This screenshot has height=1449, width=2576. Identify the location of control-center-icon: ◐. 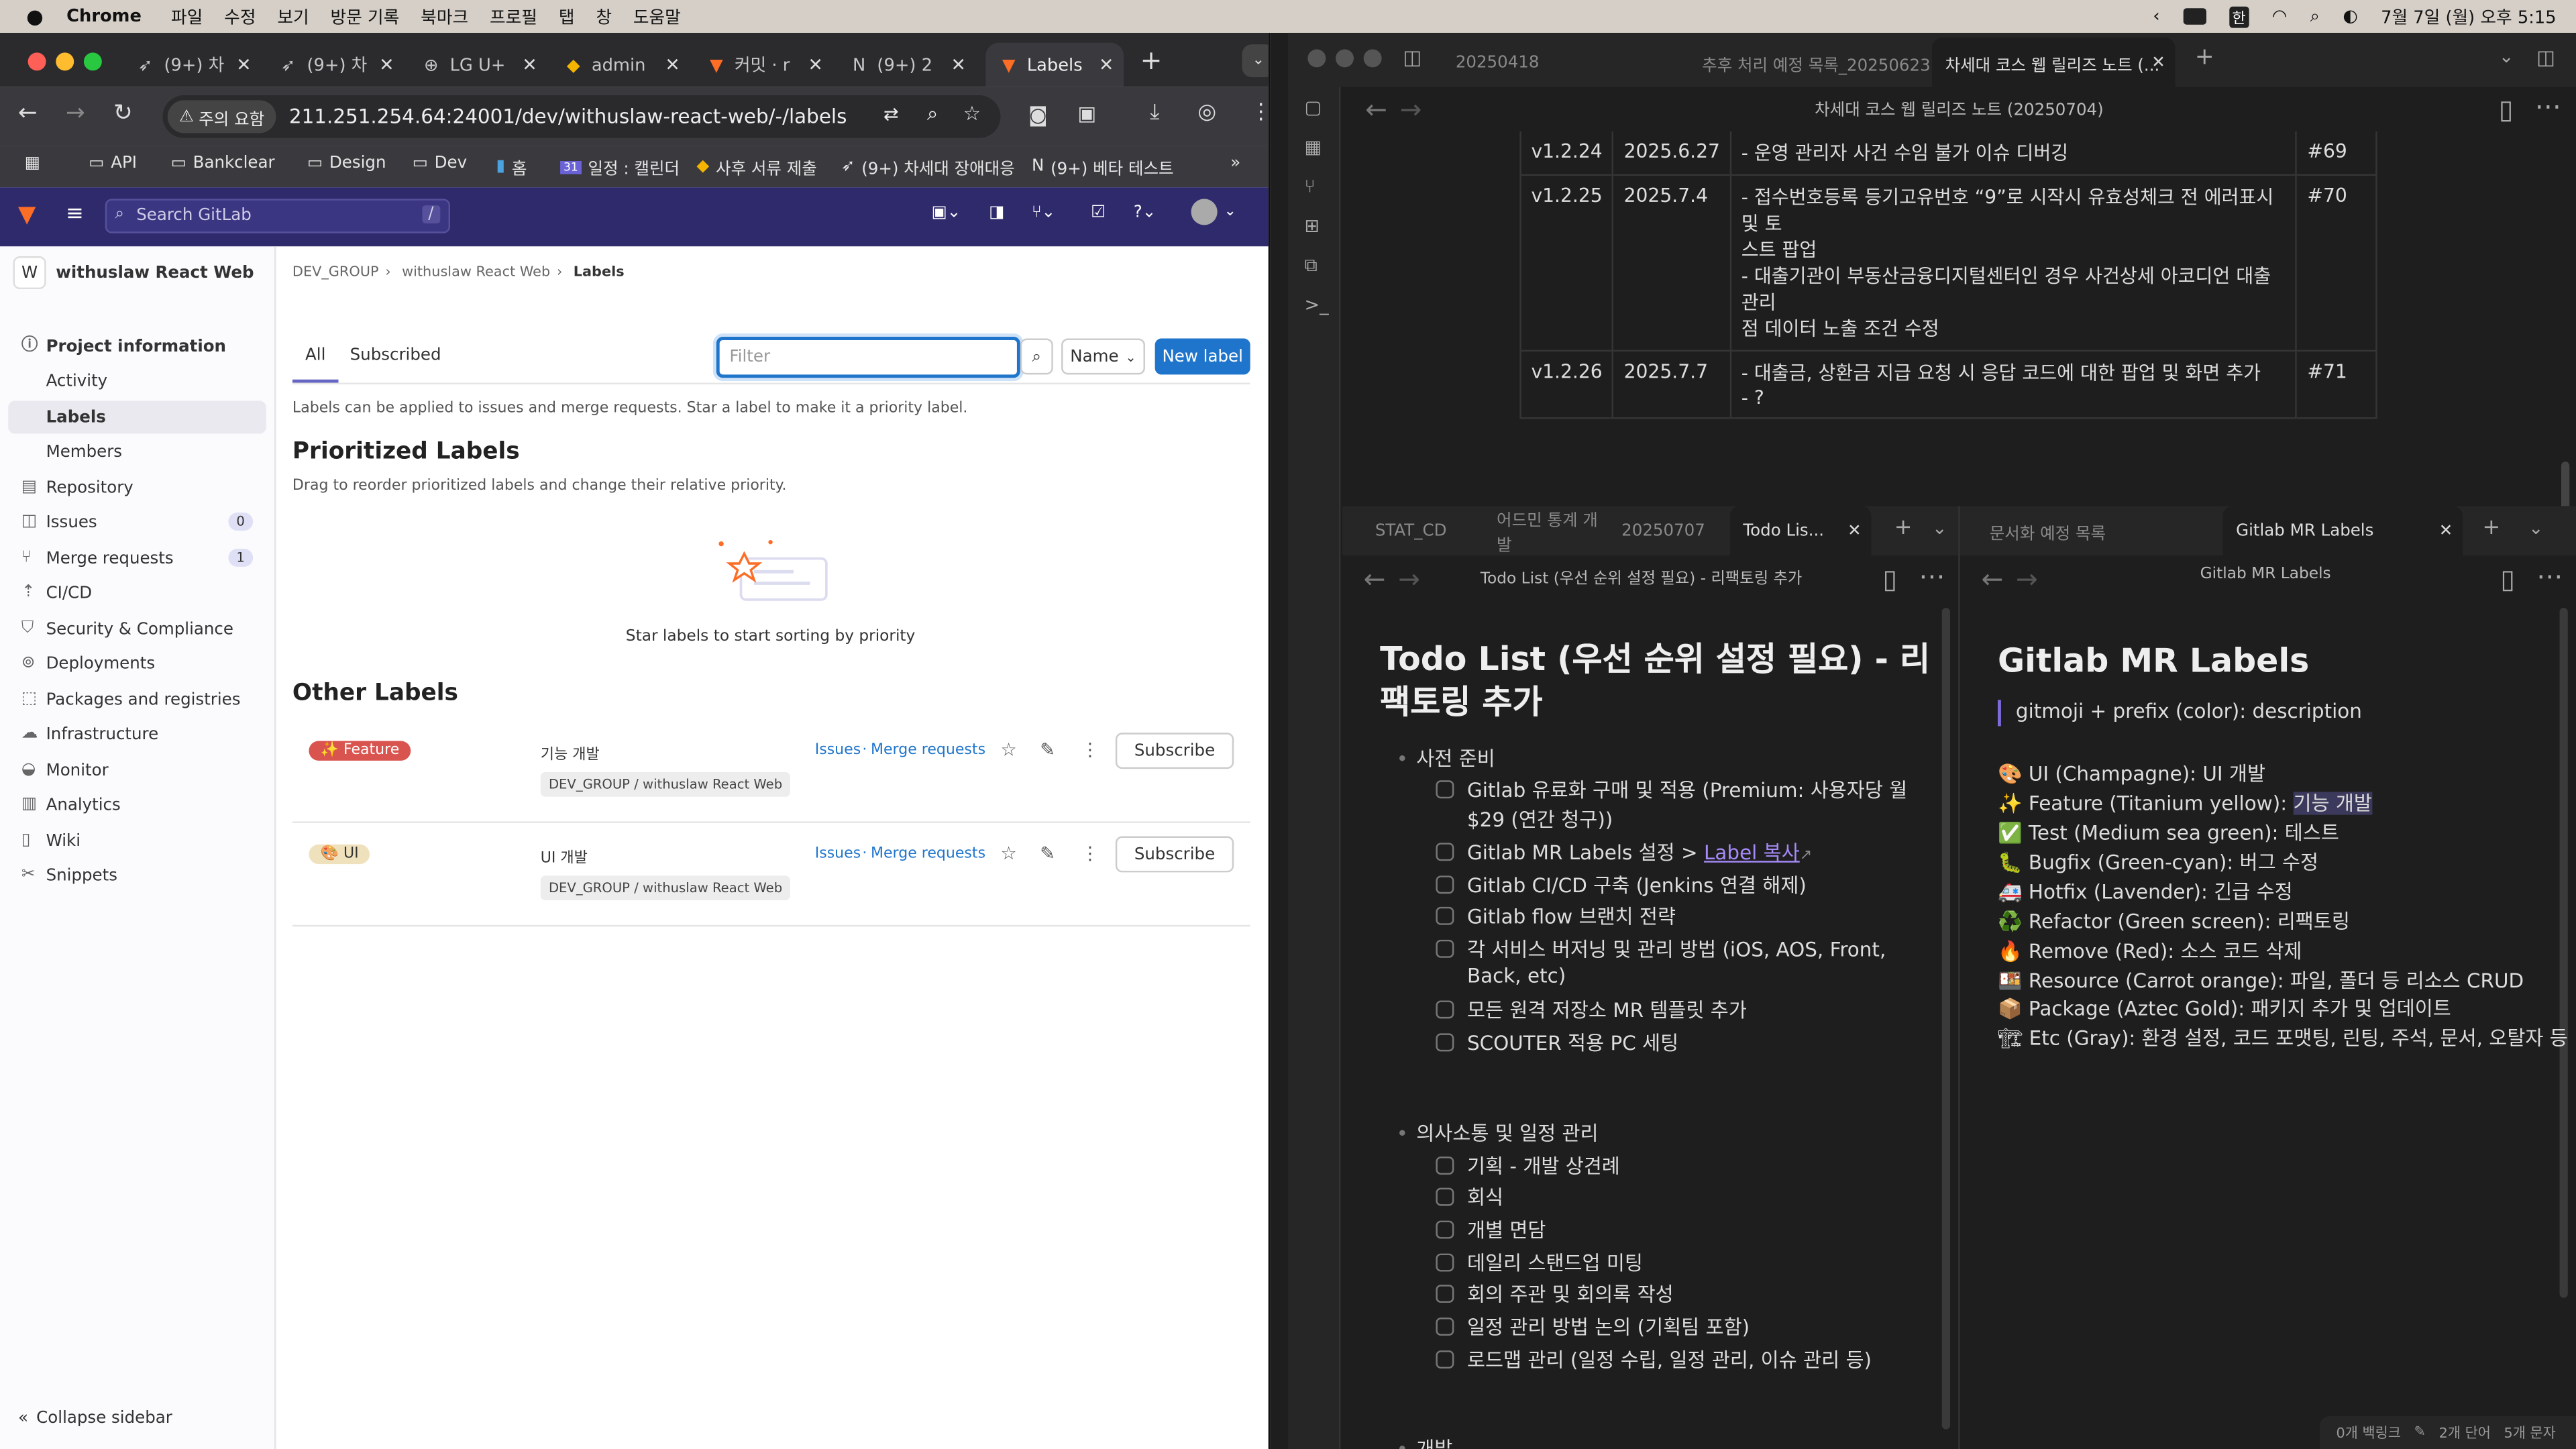
(2350, 16).